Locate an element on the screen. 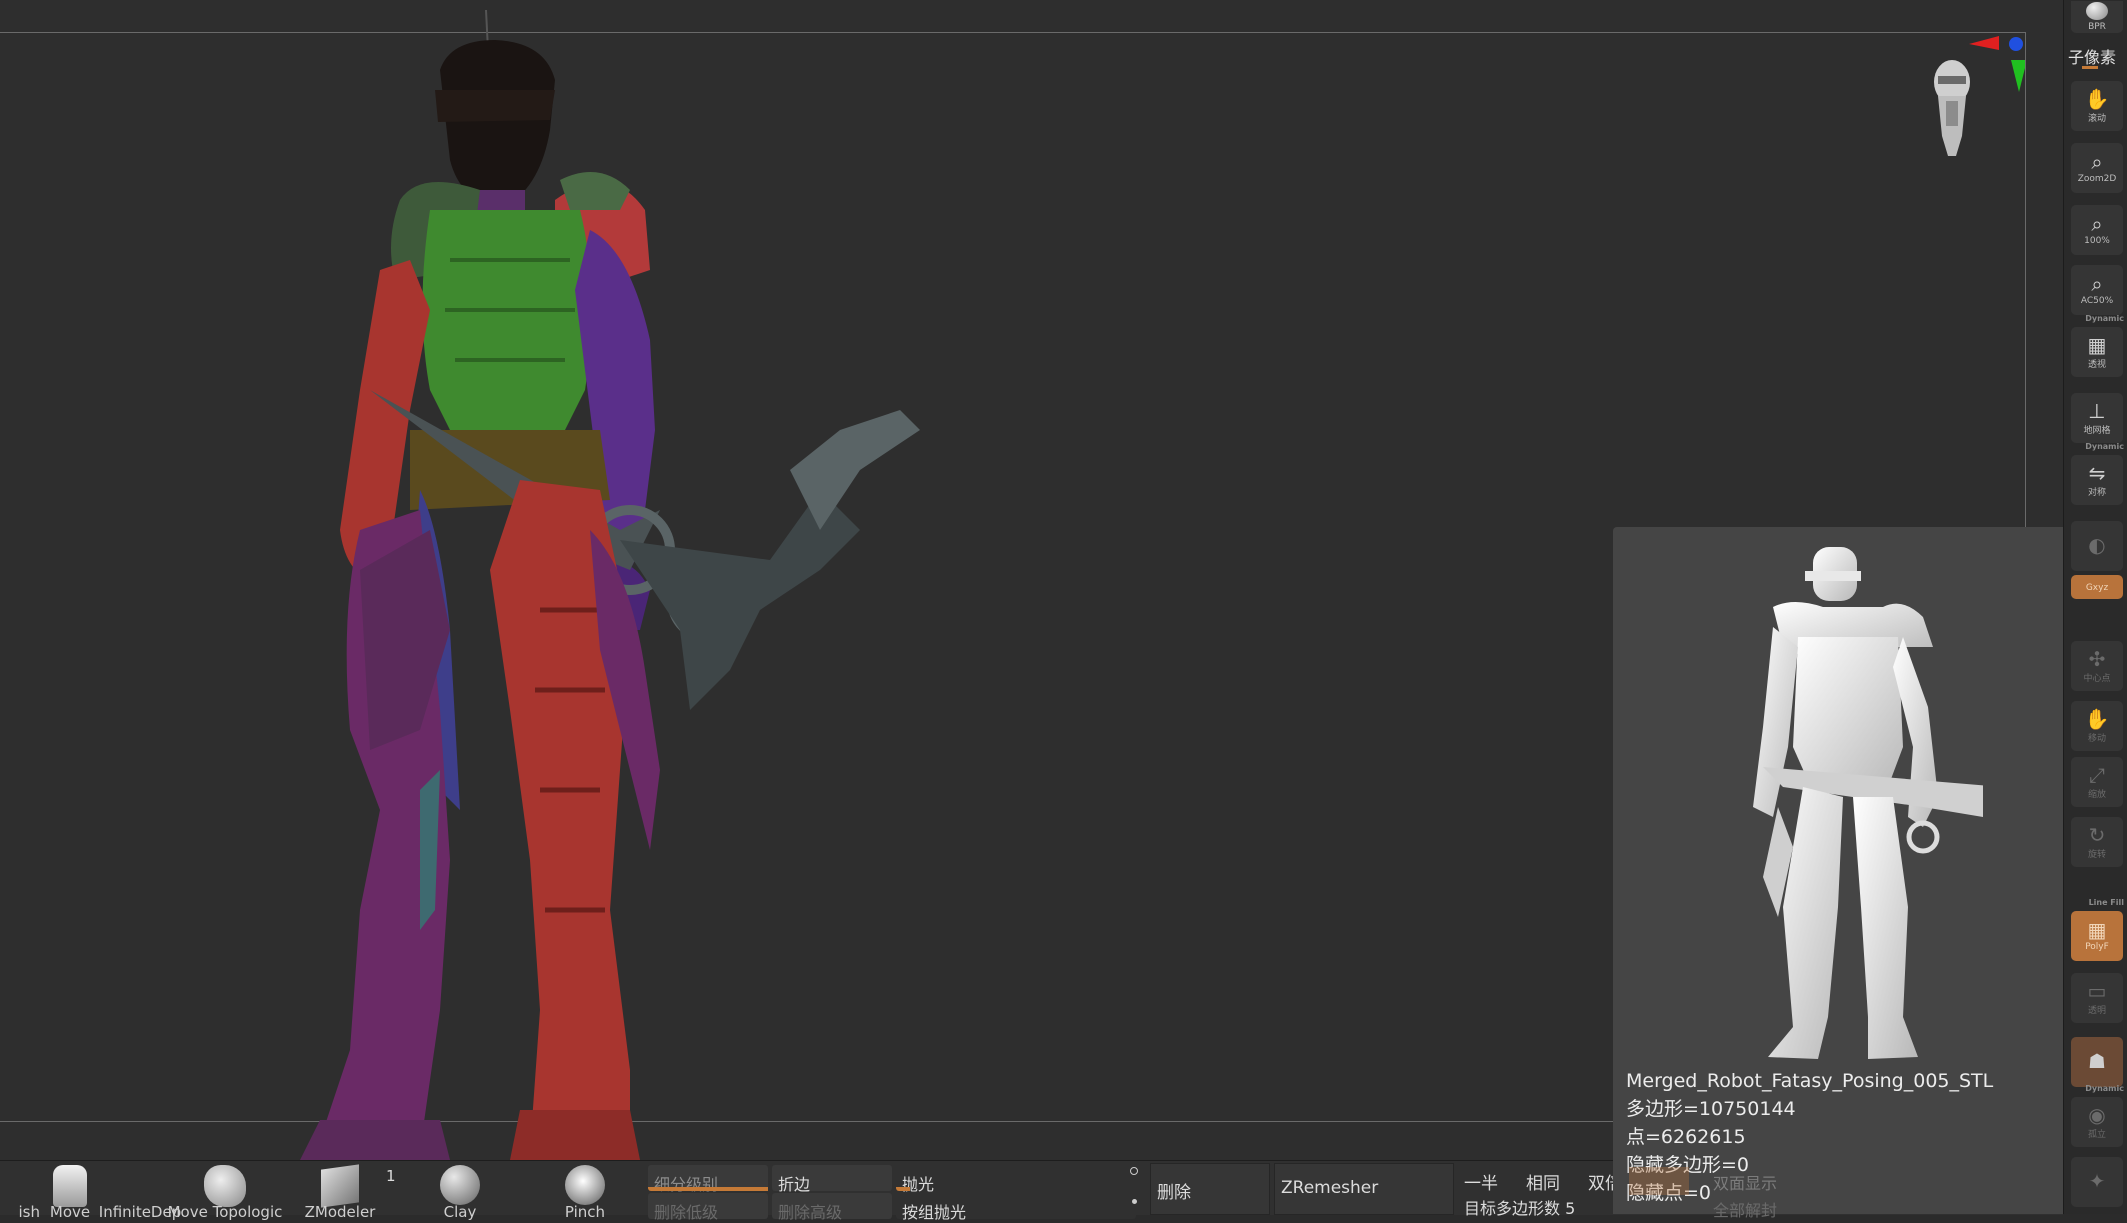 This screenshot has width=2127, height=1223. scale-icon: ⤢ is located at coordinates (2097, 774).